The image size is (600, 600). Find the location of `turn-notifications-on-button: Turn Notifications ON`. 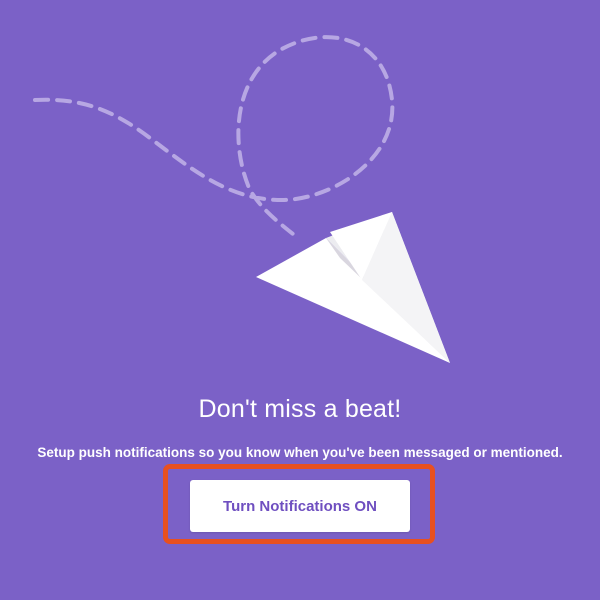

turn-notifications-on-button: Turn Notifications ON is located at coordinates (300, 506).